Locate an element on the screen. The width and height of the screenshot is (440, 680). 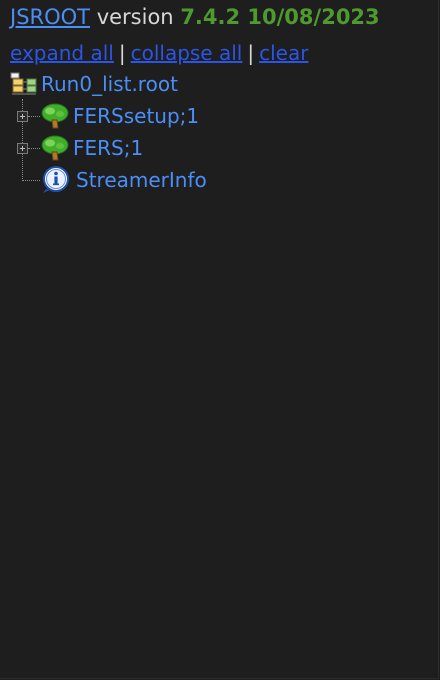
tree-node-fers-setup: FERSsetup;1 is located at coordinates (119, 116).